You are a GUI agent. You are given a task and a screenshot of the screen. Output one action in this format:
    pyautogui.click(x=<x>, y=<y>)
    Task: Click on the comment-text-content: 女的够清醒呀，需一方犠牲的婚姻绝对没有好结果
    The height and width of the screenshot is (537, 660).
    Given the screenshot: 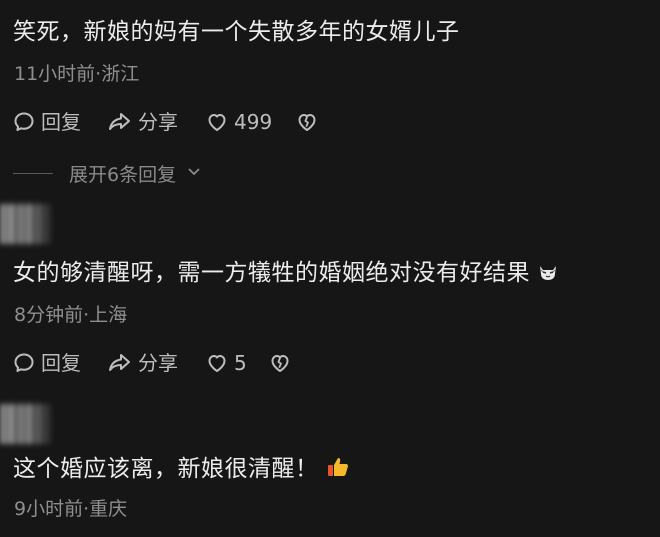 What is the action you would take?
    pyautogui.click(x=271, y=273)
    